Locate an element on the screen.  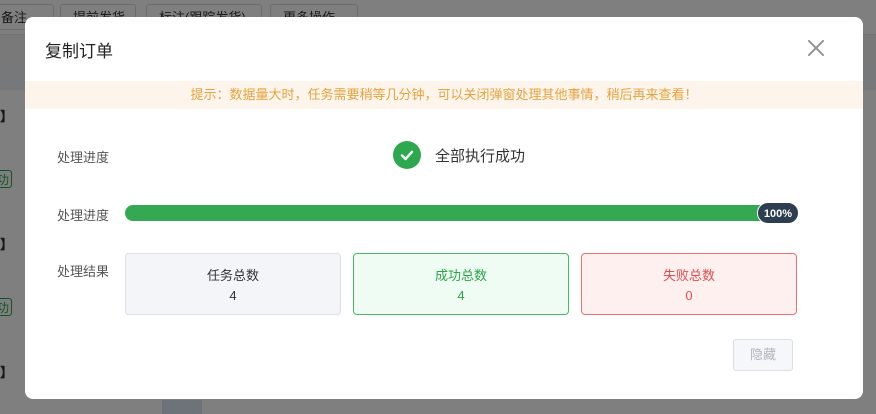
fail-count-label: 失败总数 is located at coordinates (688, 275).